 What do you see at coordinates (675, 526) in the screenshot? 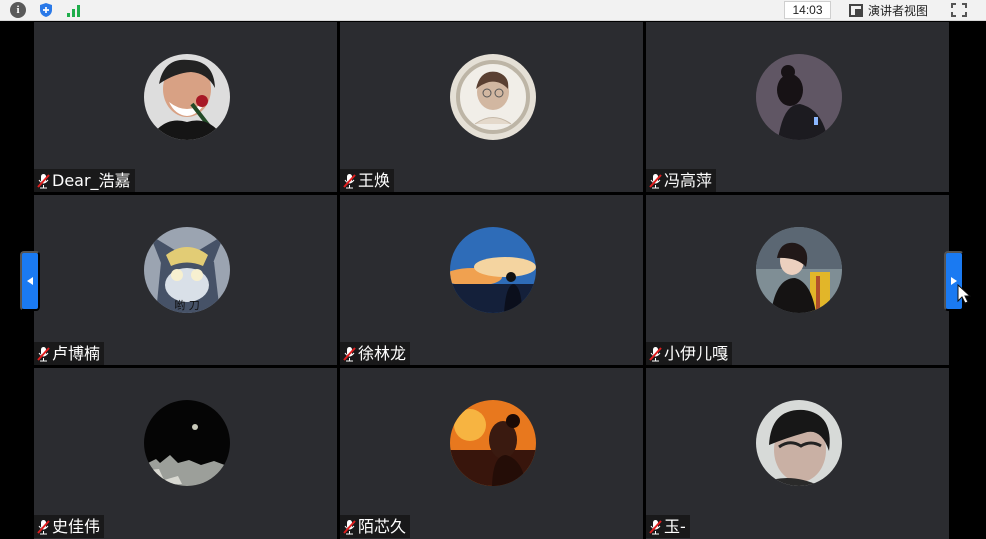
I see `participant-name: 玉-` at bounding box center [675, 526].